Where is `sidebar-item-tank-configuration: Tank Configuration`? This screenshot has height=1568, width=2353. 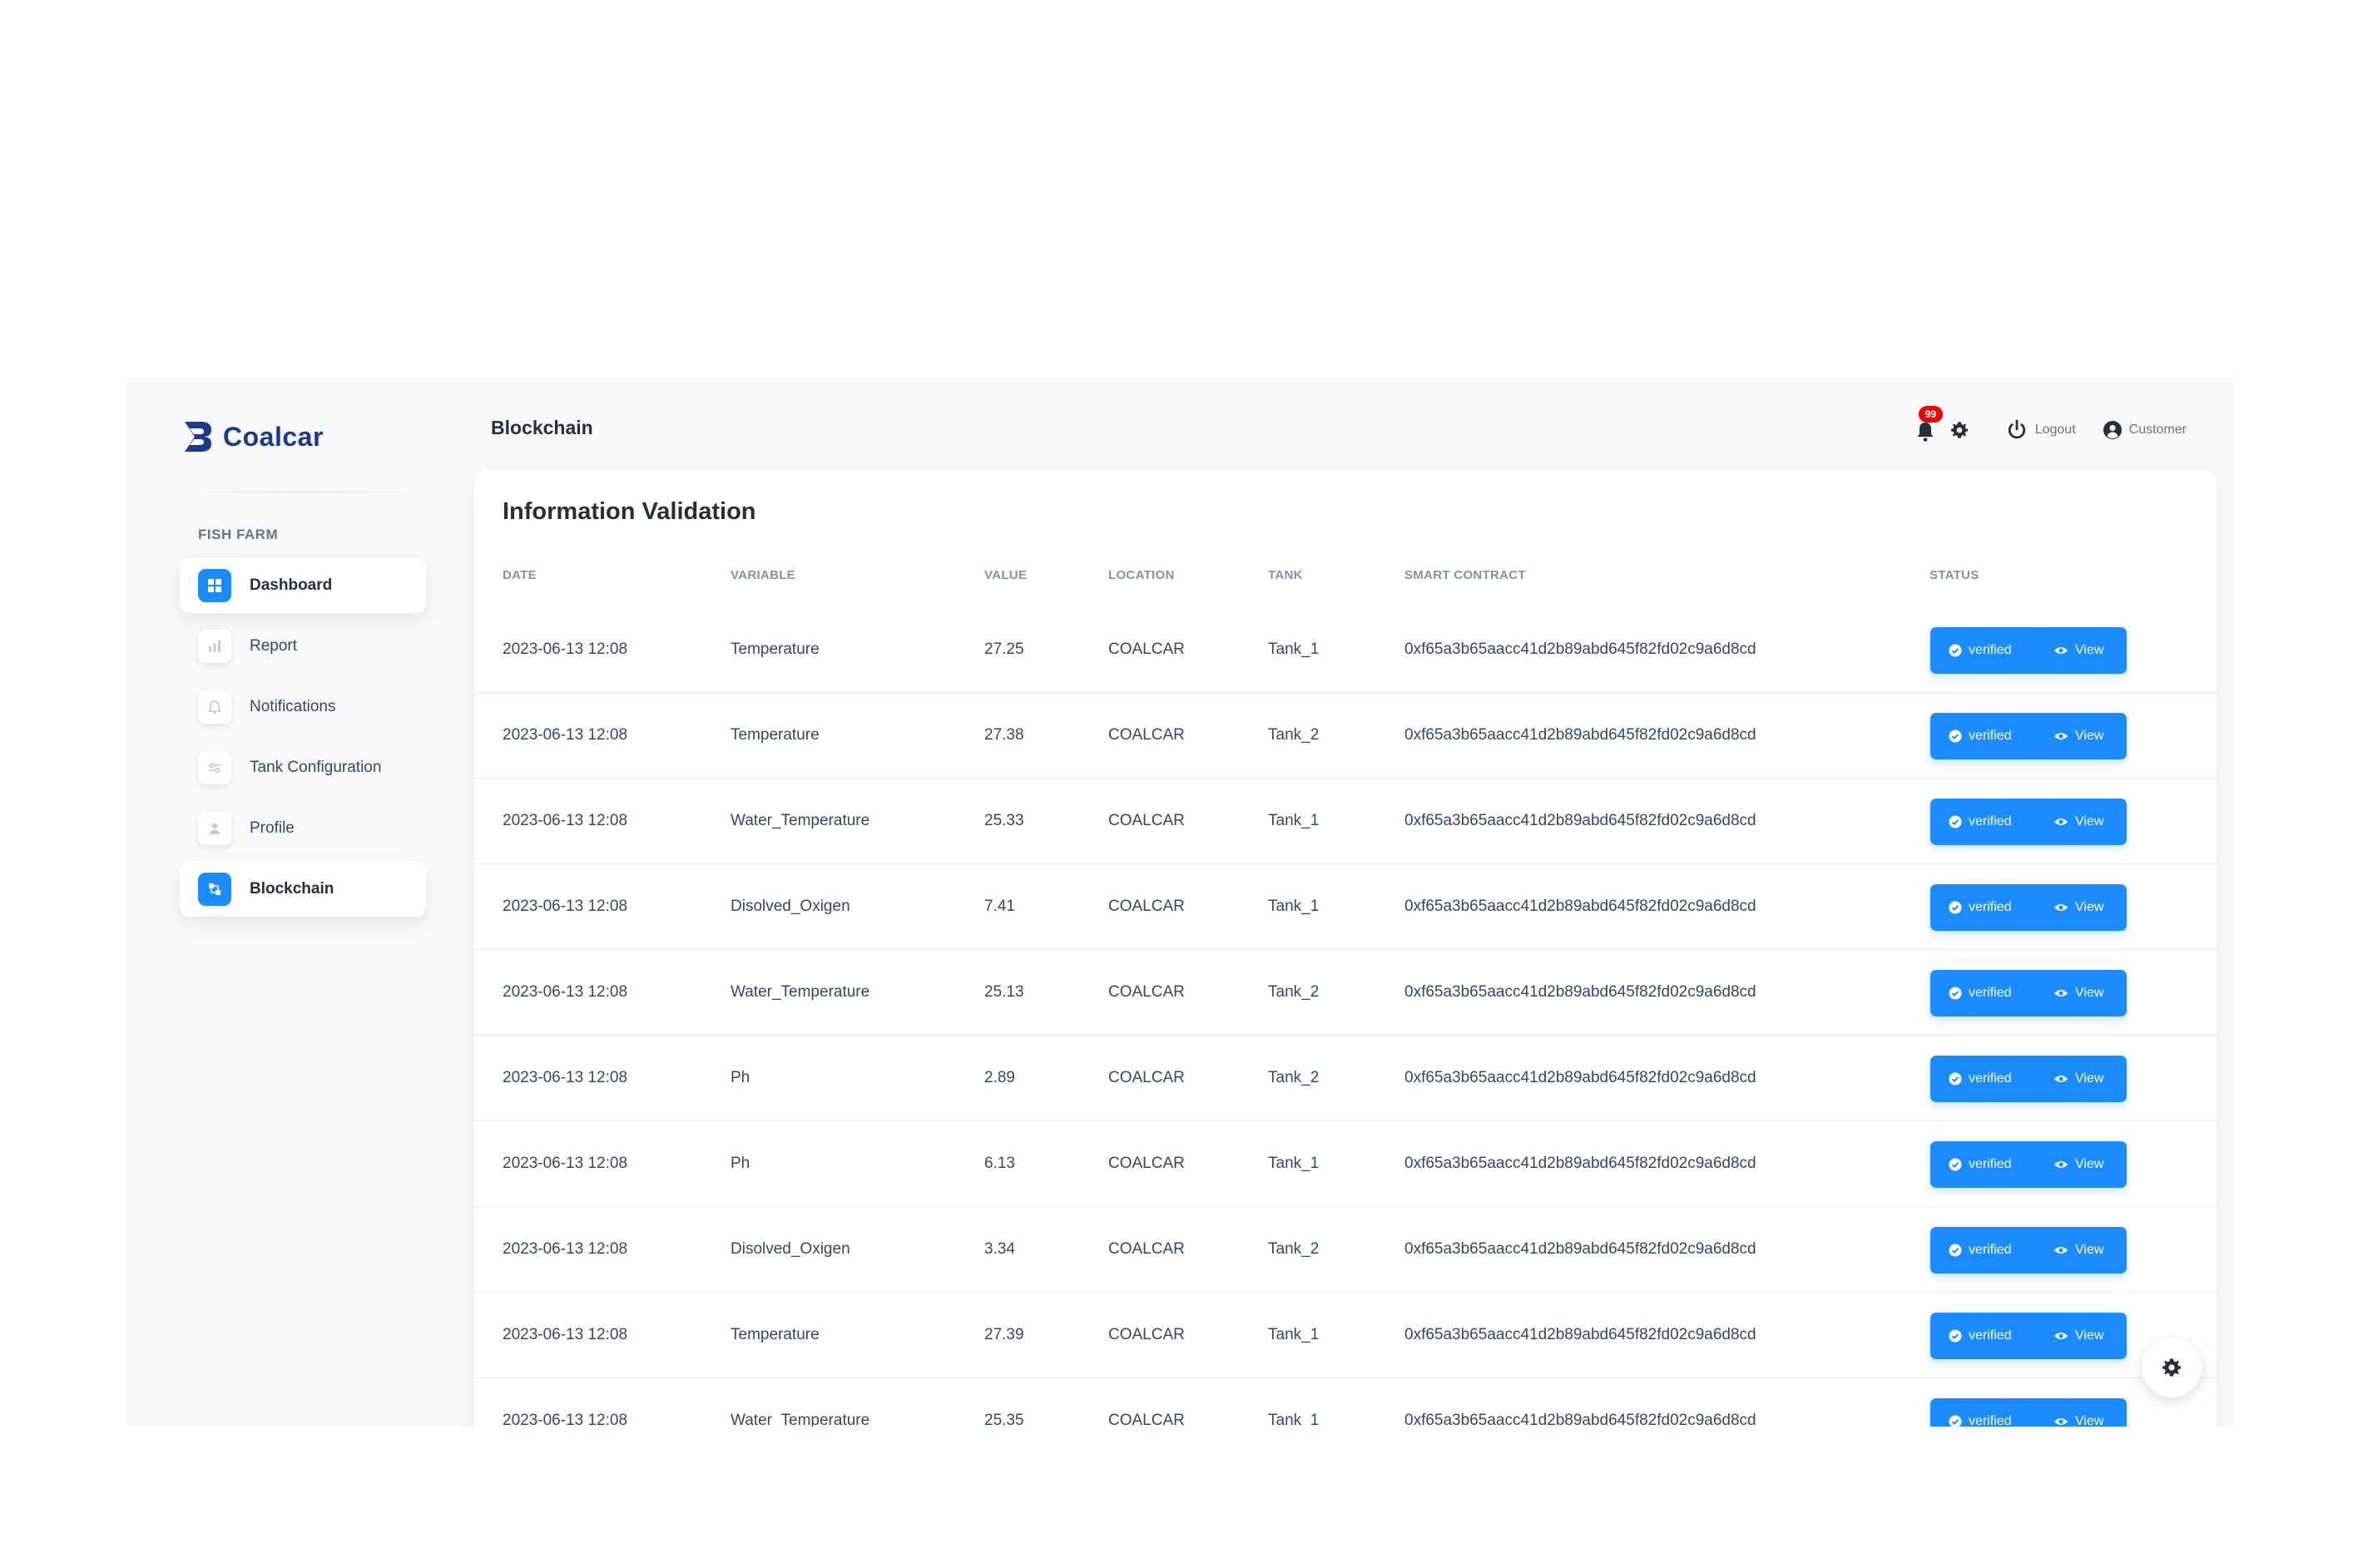
sidebar-item-tank-configuration: Tank Configuration is located at coordinates (303, 767).